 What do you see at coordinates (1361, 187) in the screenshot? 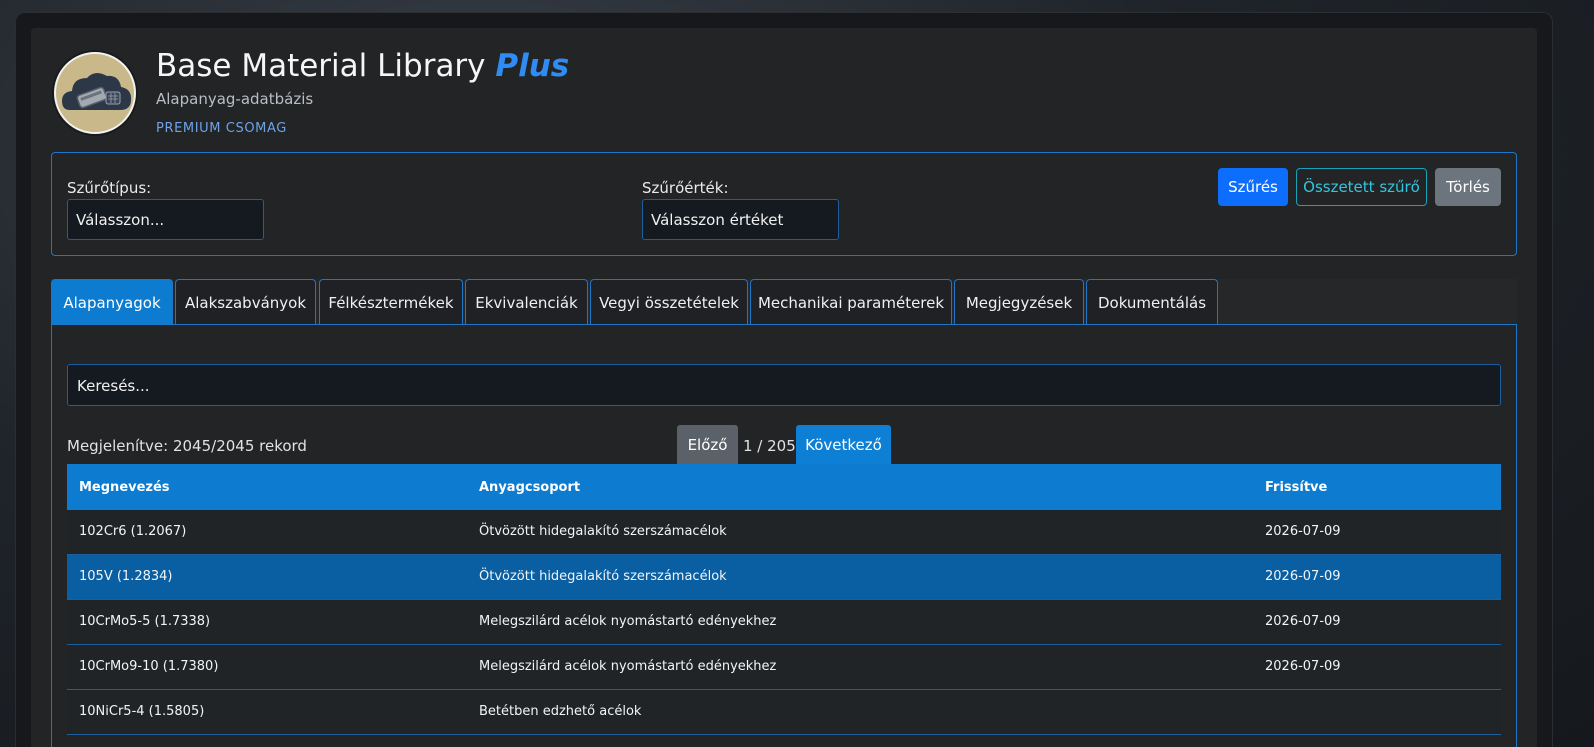
I see `complex-filter-button: Összetett szűrő` at bounding box center [1361, 187].